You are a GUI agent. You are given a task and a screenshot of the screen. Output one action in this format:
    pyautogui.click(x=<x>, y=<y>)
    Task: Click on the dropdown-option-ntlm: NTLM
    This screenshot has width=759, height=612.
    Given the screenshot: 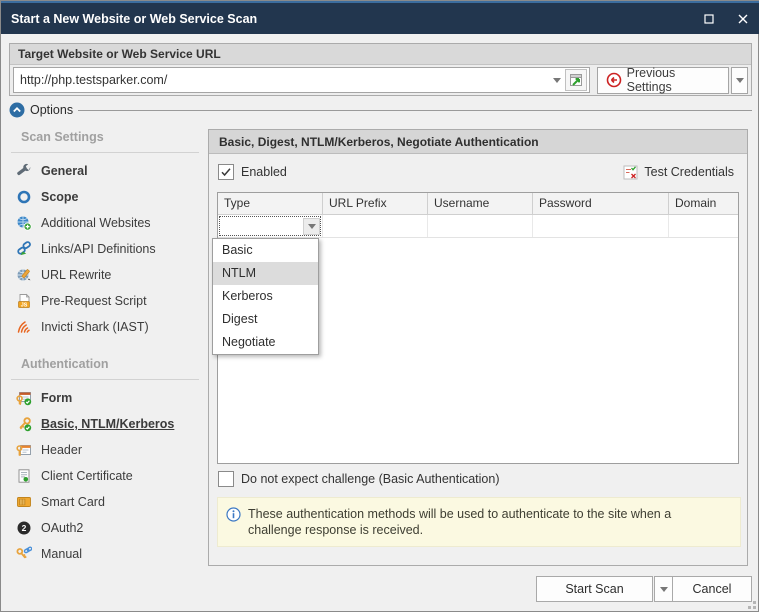 What is the action you would take?
    pyautogui.click(x=265, y=273)
    